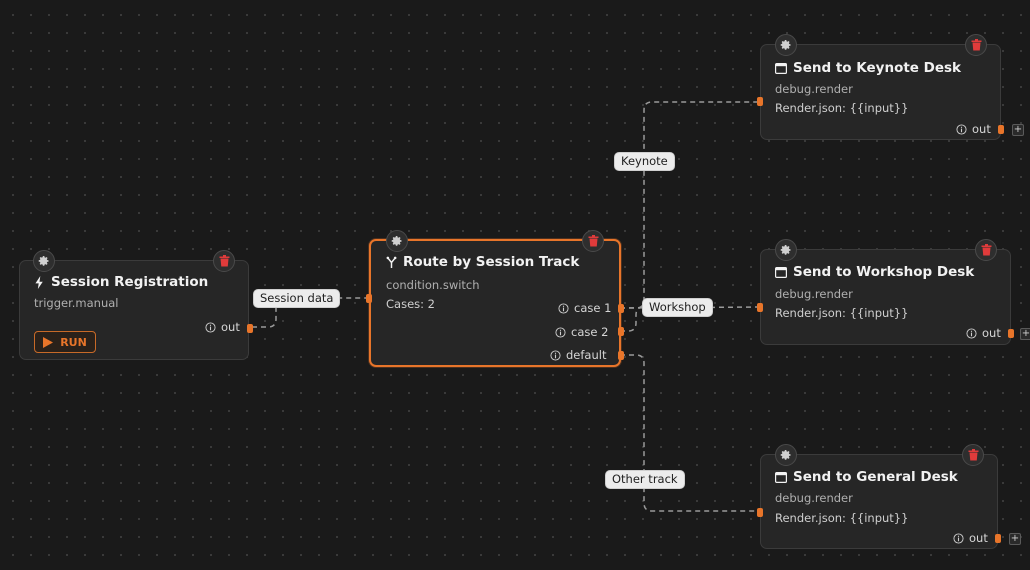 This screenshot has width=1030, height=570. I want to click on output-label: case 2, so click(590, 332).